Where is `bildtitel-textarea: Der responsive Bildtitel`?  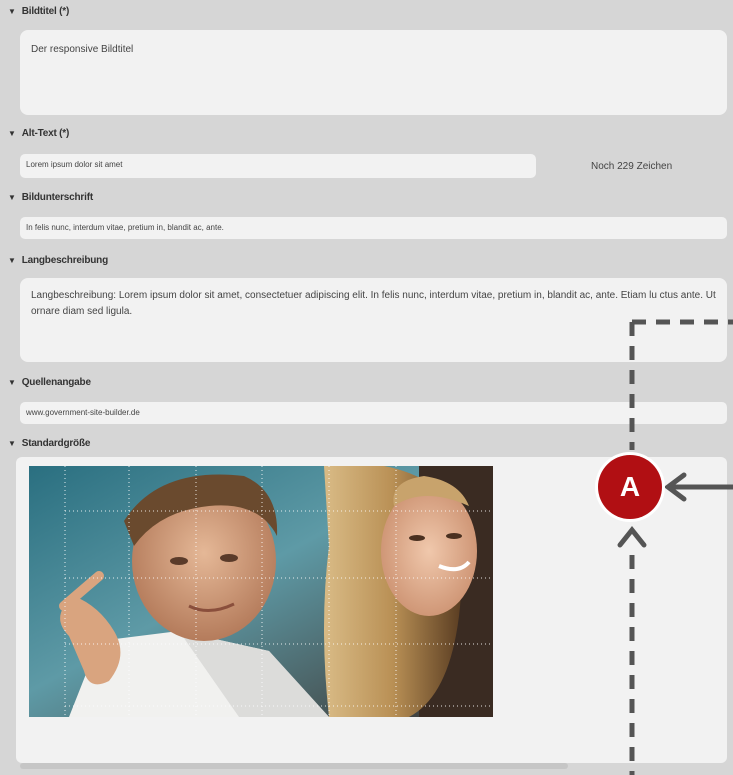 bildtitel-textarea: Der responsive Bildtitel is located at coordinates (373, 72).